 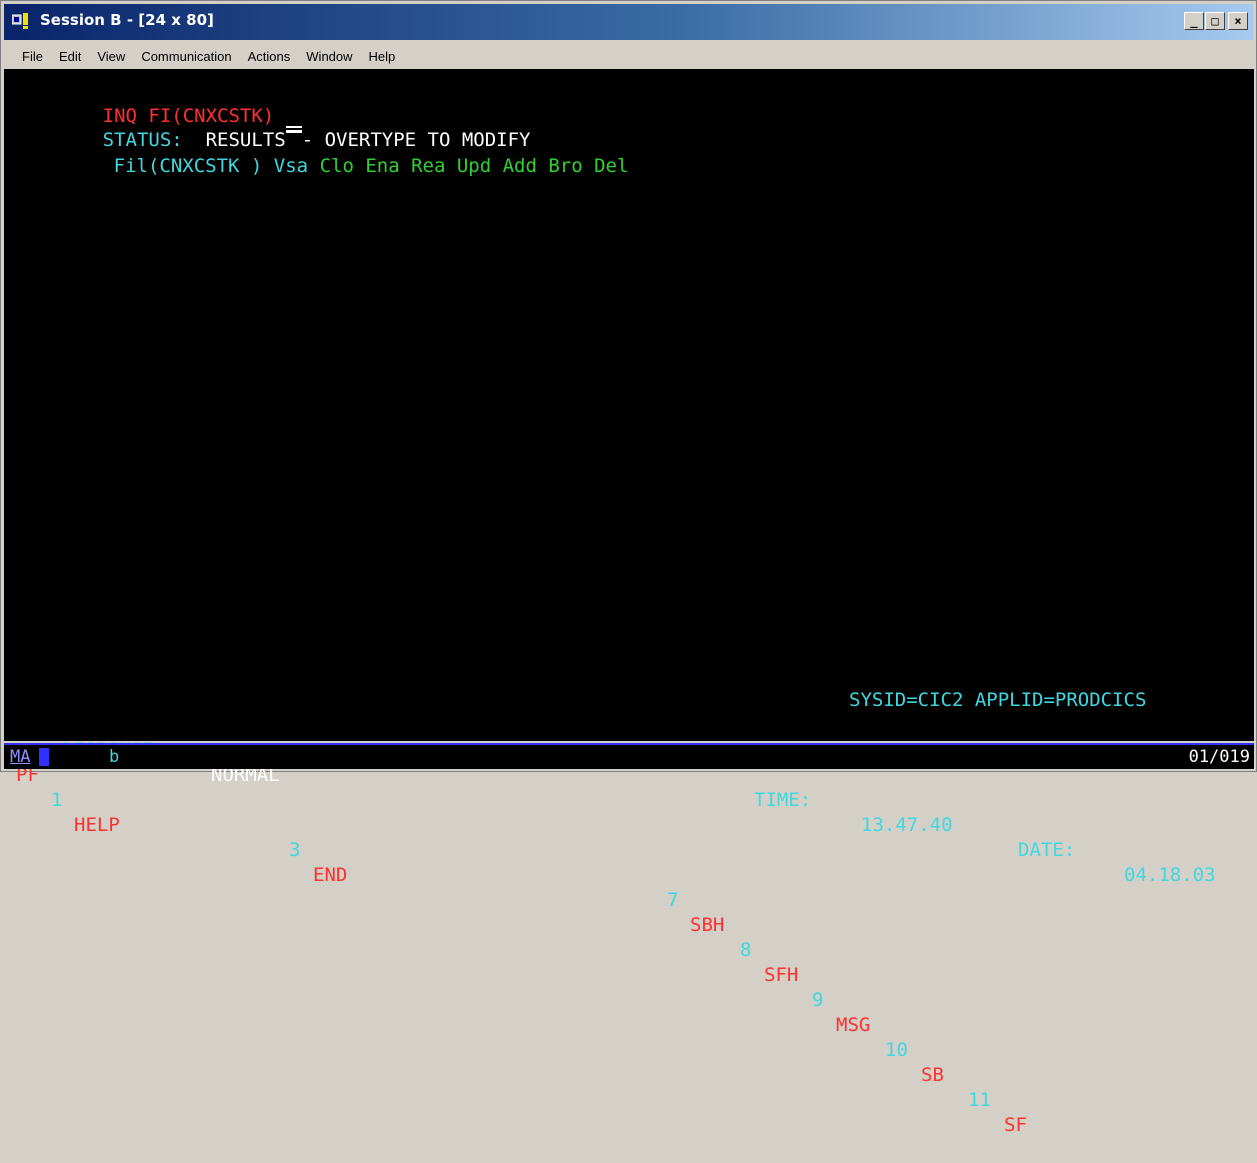 I want to click on oia-status-indicator: b, so click(x=114, y=757).